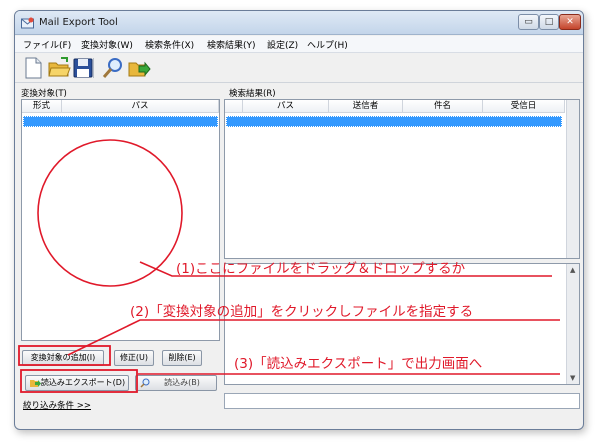  Describe the element at coordinates (64, 355) in the screenshot. I see `add-button-highlight` at that location.